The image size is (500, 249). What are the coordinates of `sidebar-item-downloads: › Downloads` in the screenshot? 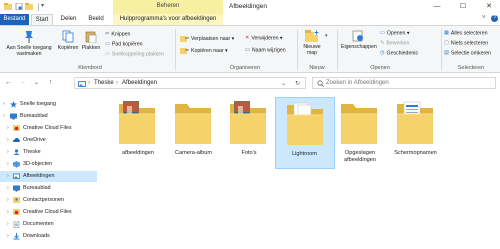 It's located at (48, 236).